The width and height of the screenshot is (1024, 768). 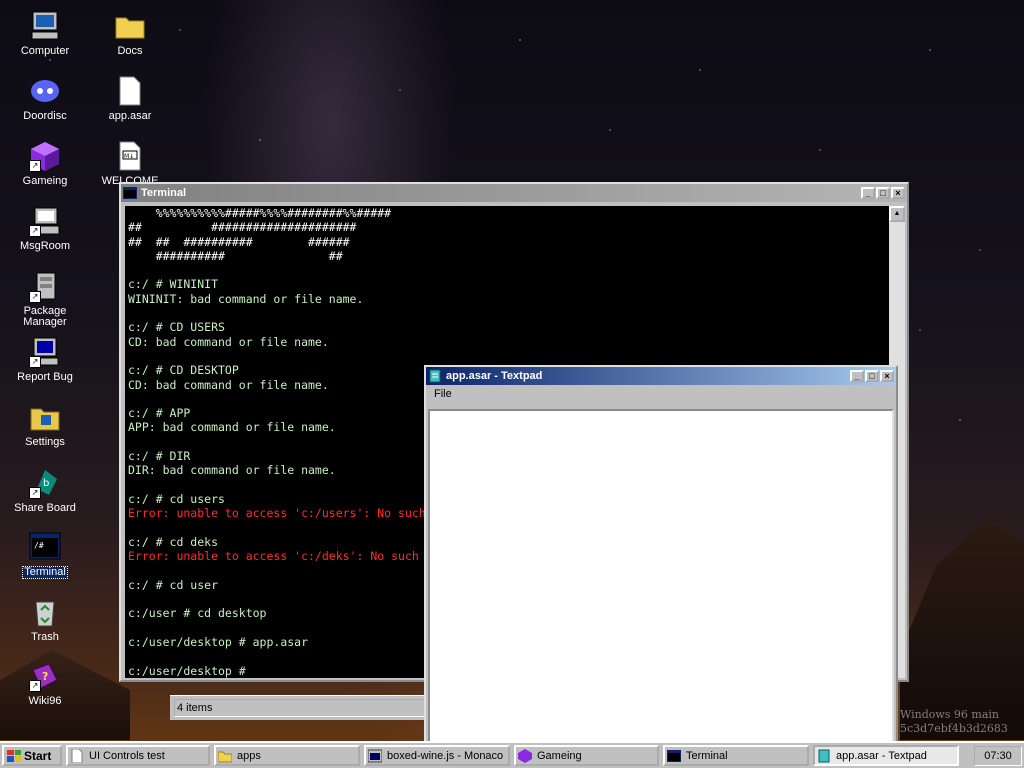 What do you see at coordinates (45, 701) in the screenshot?
I see `desktop-icon-label: Wiki96` at bounding box center [45, 701].